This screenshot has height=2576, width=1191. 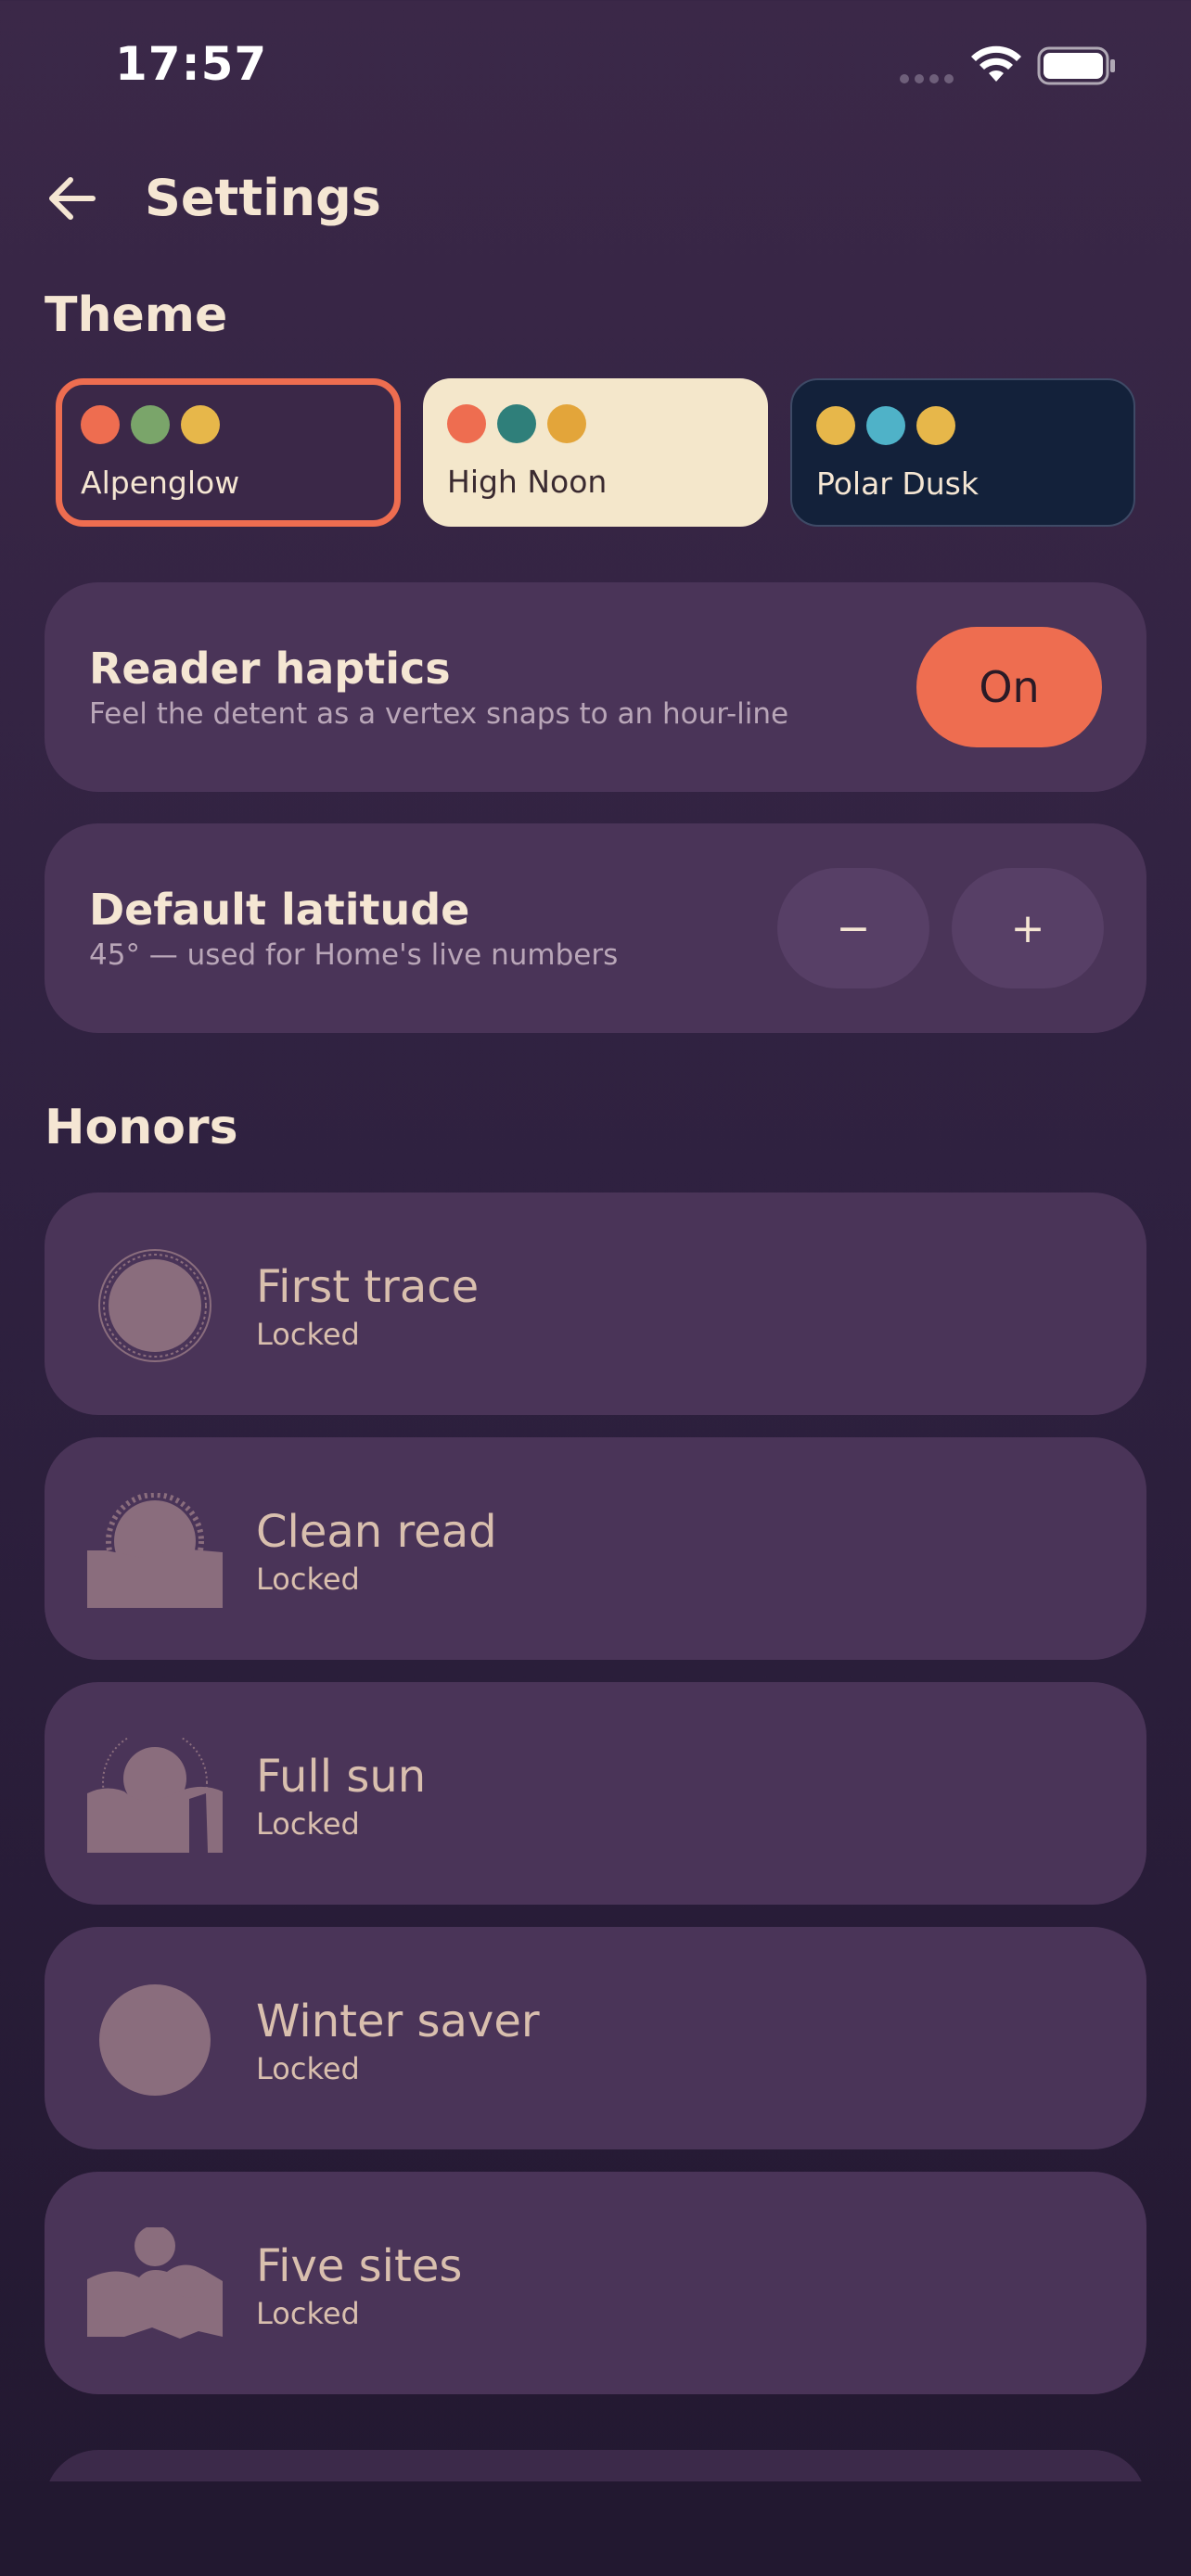 I want to click on theme-label: Alpenglow, so click(x=160, y=483).